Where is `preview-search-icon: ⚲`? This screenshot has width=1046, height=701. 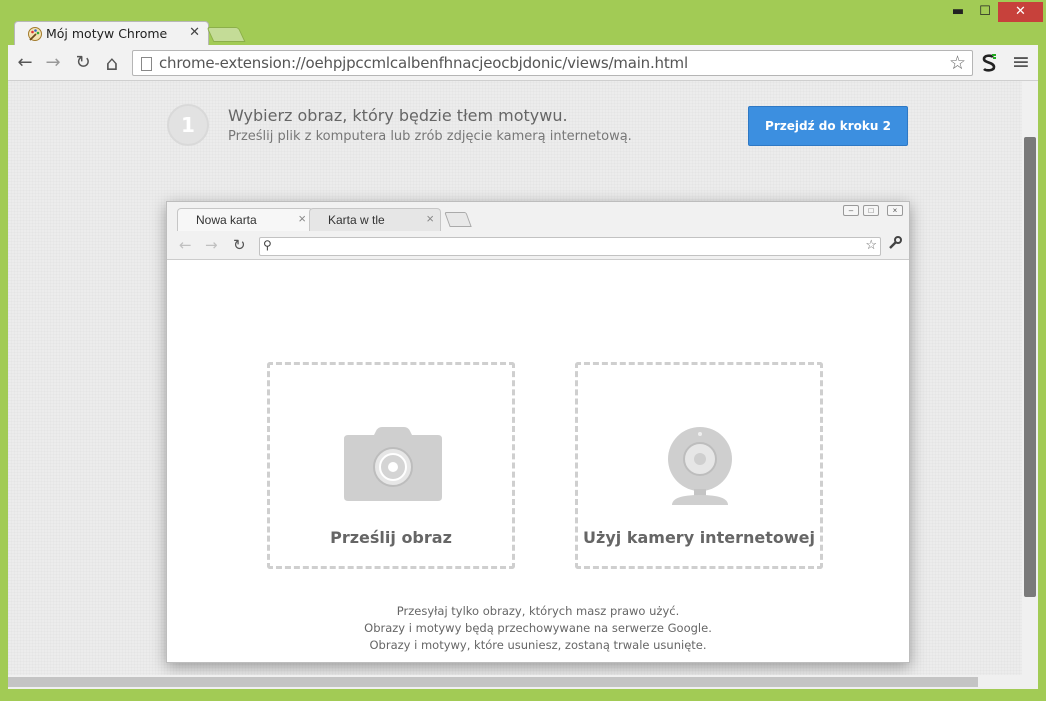
preview-search-icon: ⚲ is located at coordinates (267, 245).